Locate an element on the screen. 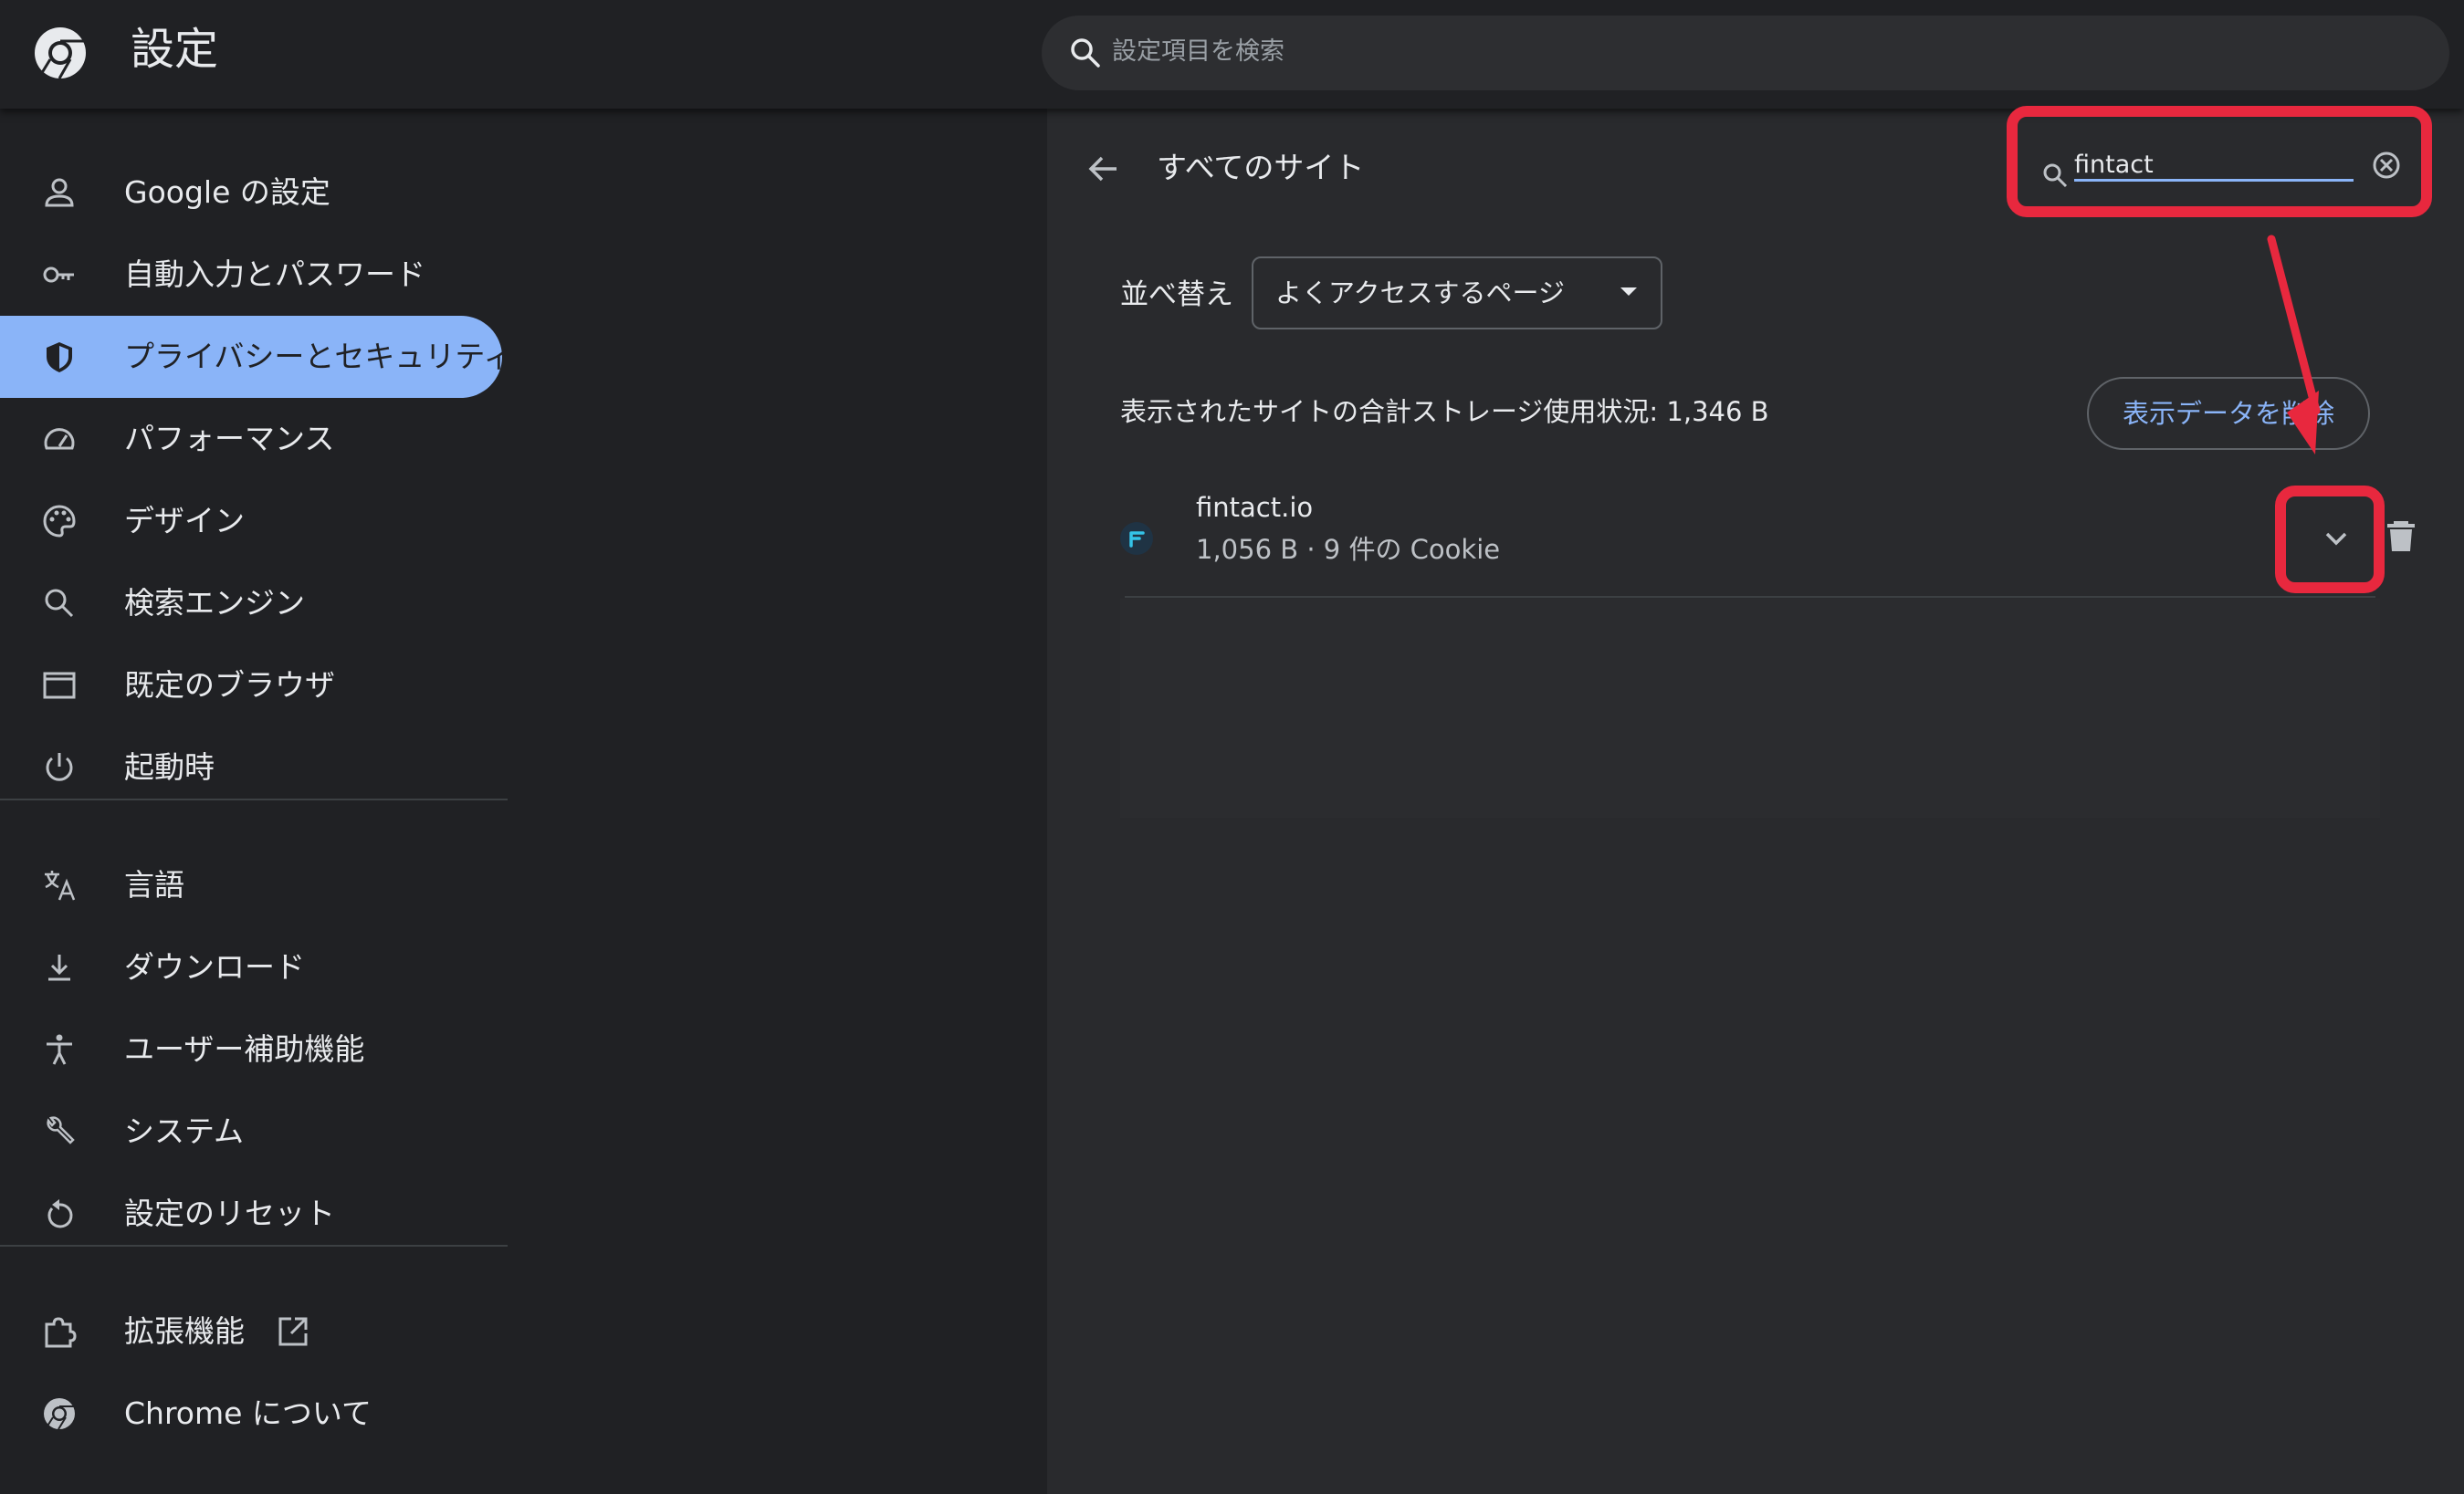  shield-icon is located at coordinates (59, 357).